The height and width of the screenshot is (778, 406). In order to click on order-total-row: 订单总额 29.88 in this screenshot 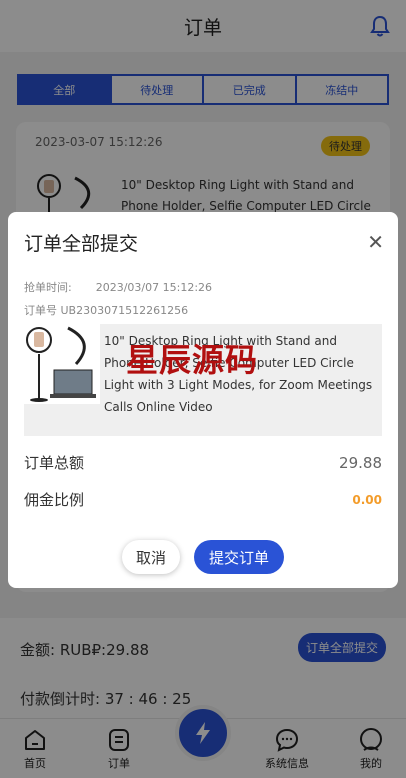, I will do `click(203, 462)`.